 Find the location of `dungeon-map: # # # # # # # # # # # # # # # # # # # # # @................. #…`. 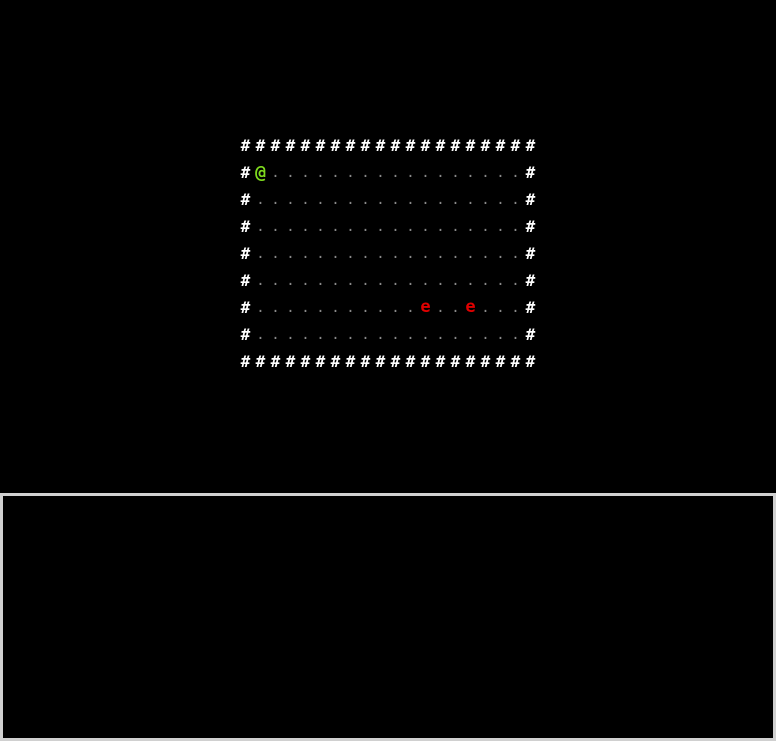

dungeon-map: # # # # # # # # # # # # # # # # # # # # # @................. #… is located at coordinates (388, 253).